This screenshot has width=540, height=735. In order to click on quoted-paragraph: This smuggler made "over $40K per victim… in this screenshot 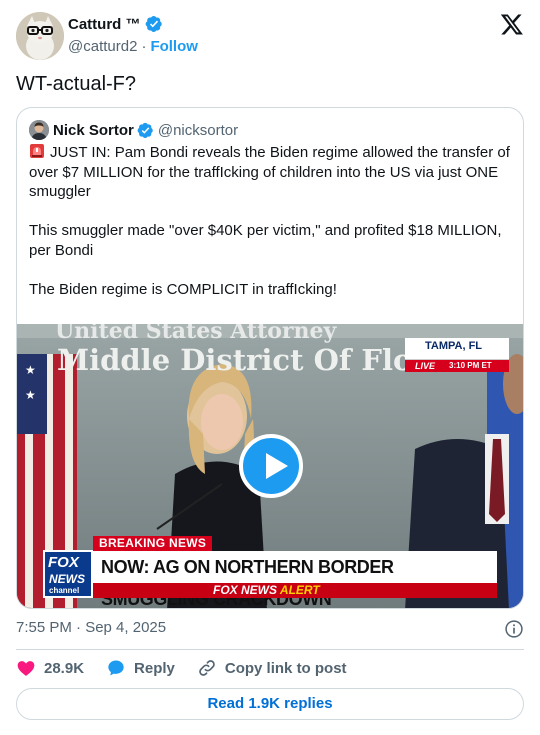, I will do `click(265, 240)`.